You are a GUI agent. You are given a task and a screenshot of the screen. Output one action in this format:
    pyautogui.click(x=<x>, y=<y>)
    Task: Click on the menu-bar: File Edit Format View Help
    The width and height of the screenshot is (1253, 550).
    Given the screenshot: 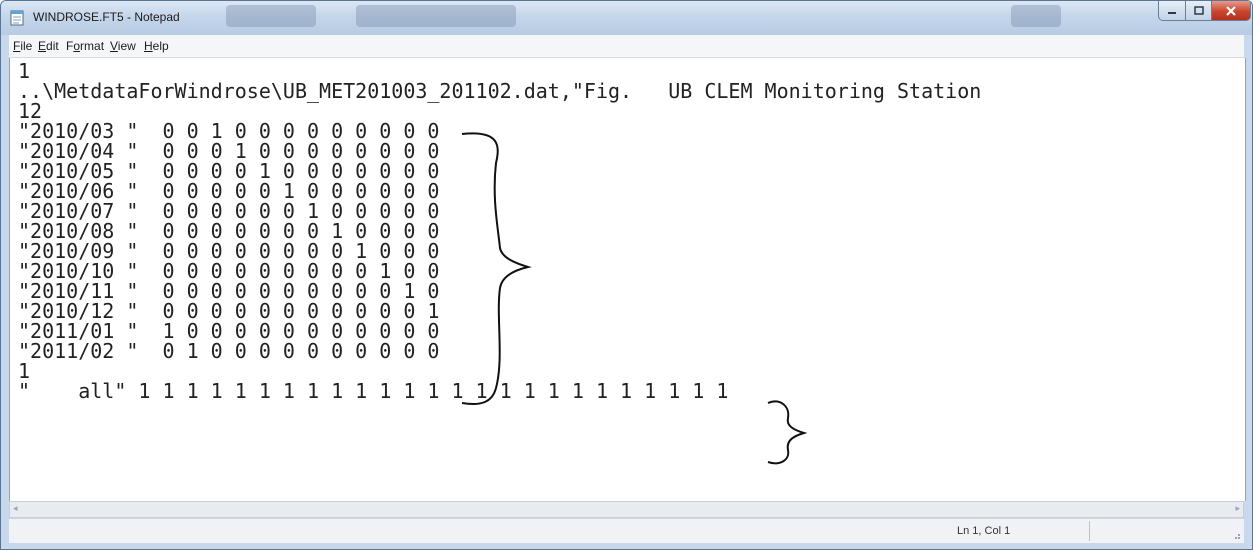 What is the action you would take?
    pyautogui.click(x=626, y=46)
    